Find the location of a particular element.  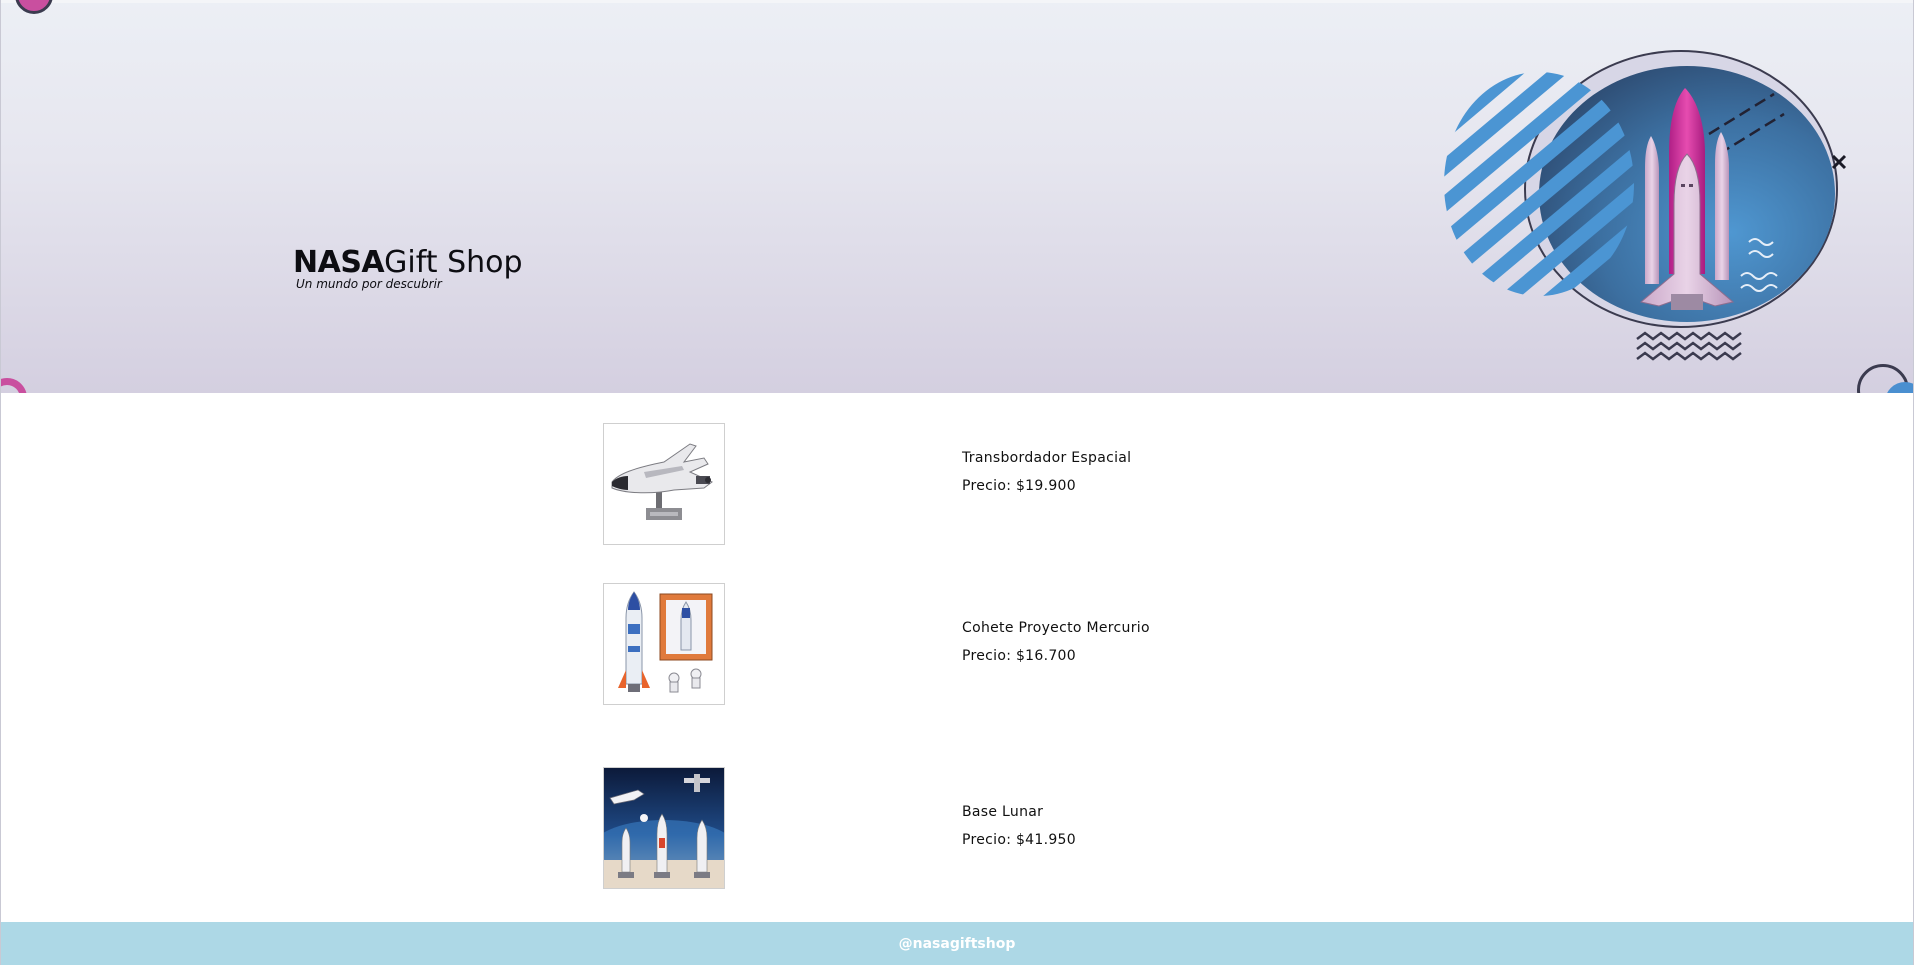

product-item: Base Lunar Precio: $41.950 is located at coordinates (953, 828).